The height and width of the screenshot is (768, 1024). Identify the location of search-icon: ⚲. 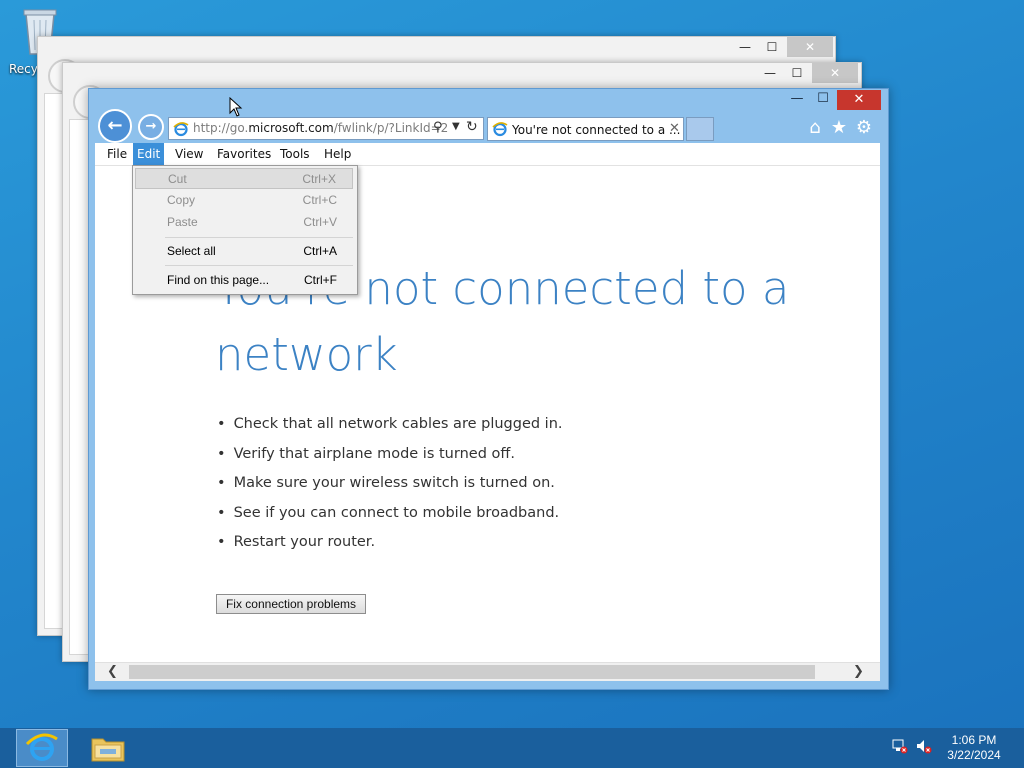
(438, 127).